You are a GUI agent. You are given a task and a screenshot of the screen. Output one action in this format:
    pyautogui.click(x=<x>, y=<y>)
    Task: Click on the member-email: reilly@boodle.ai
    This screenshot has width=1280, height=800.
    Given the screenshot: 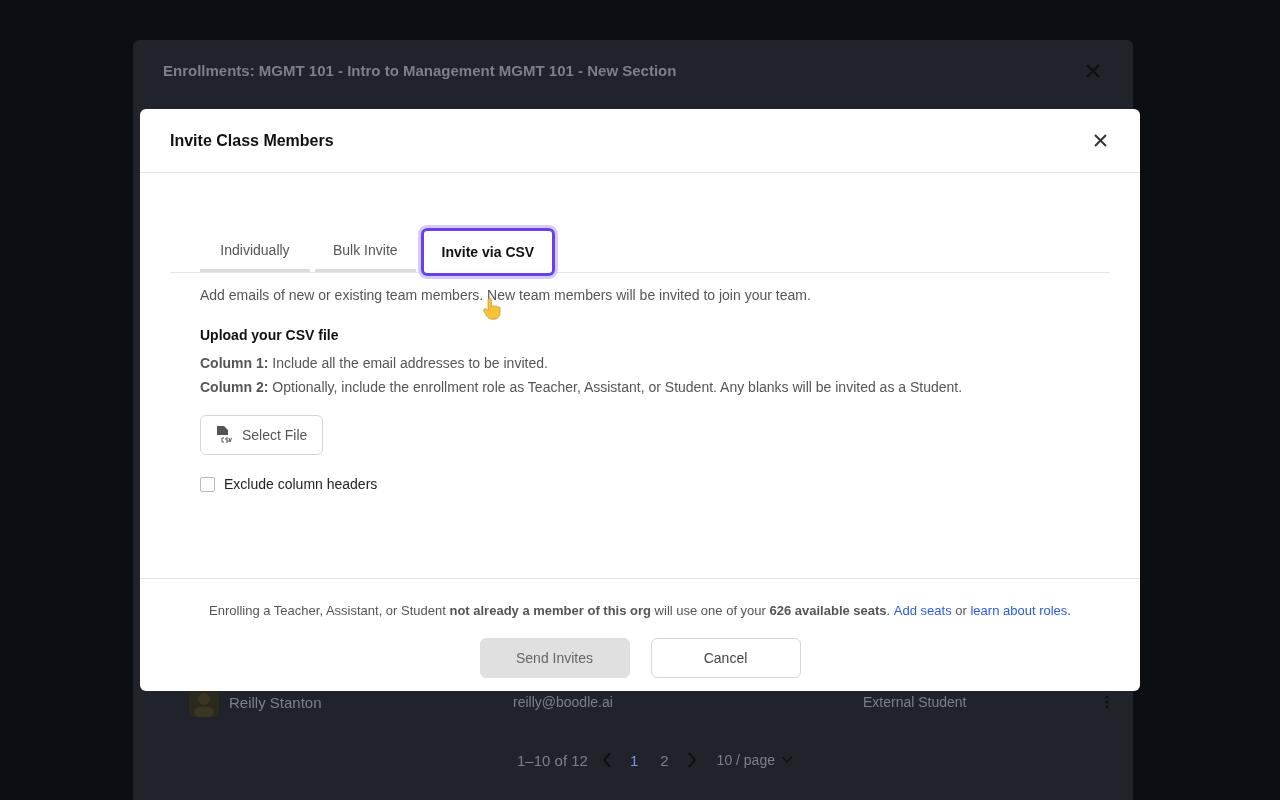 What is the action you would take?
    pyautogui.click(x=563, y=702)
    